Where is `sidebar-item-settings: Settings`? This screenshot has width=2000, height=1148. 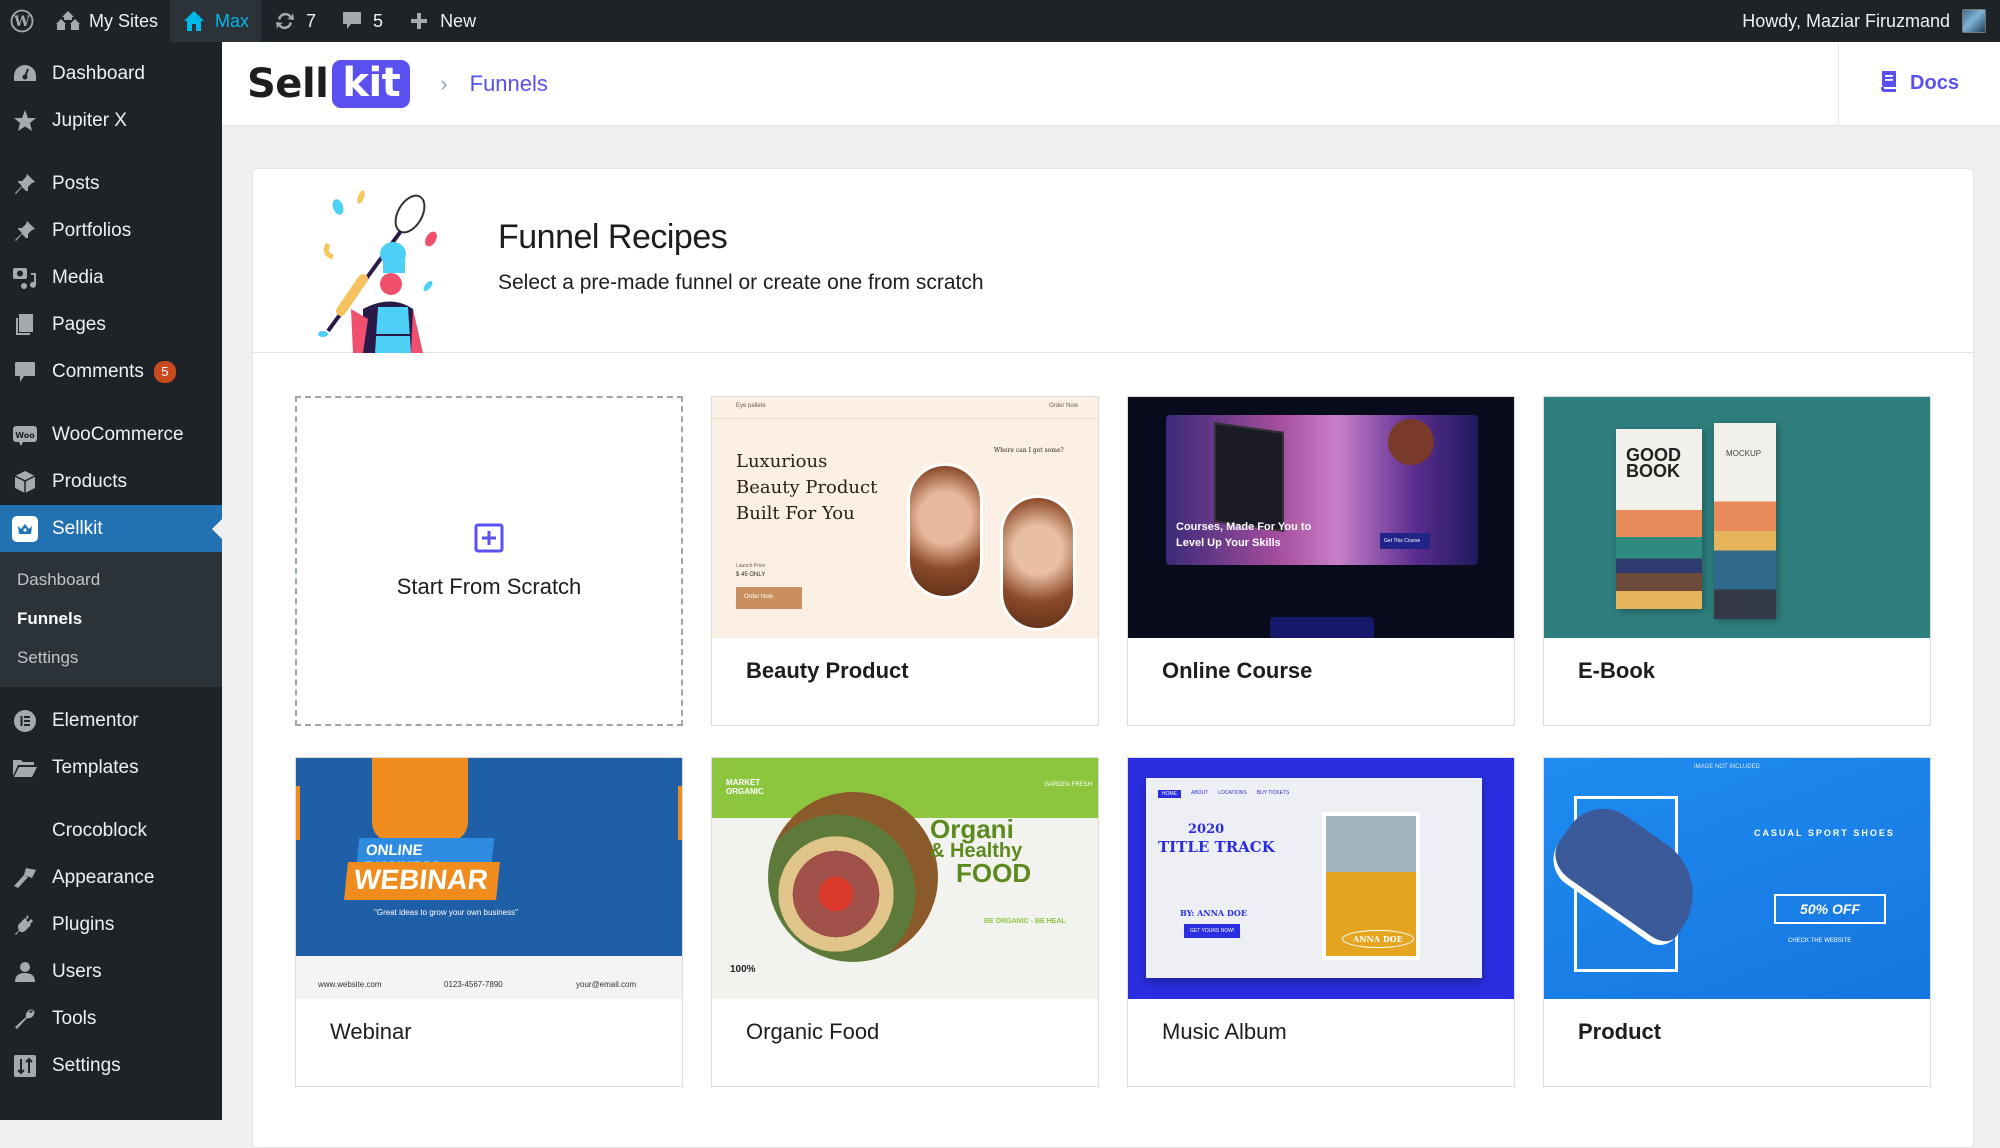
sidebar-item-settings: Settings is located at coordinates (111, 1065).